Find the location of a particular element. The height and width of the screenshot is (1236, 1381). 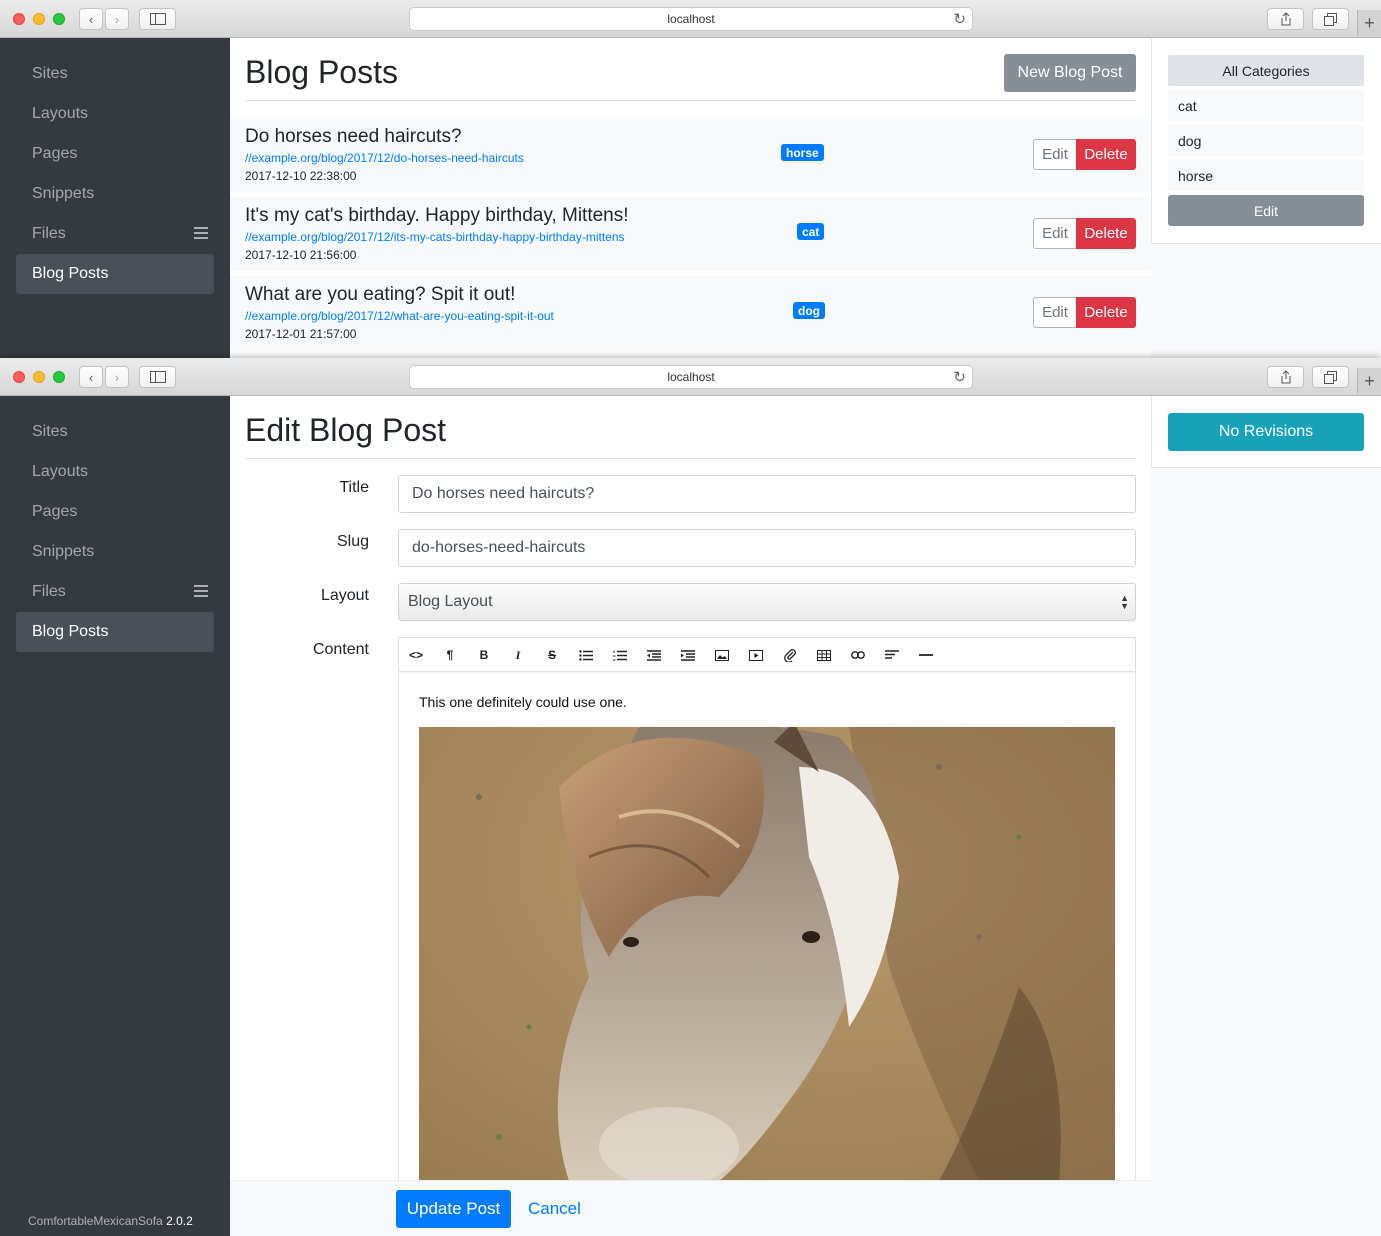

cancel-link: Cancel is located at coordinates (554, 1209).